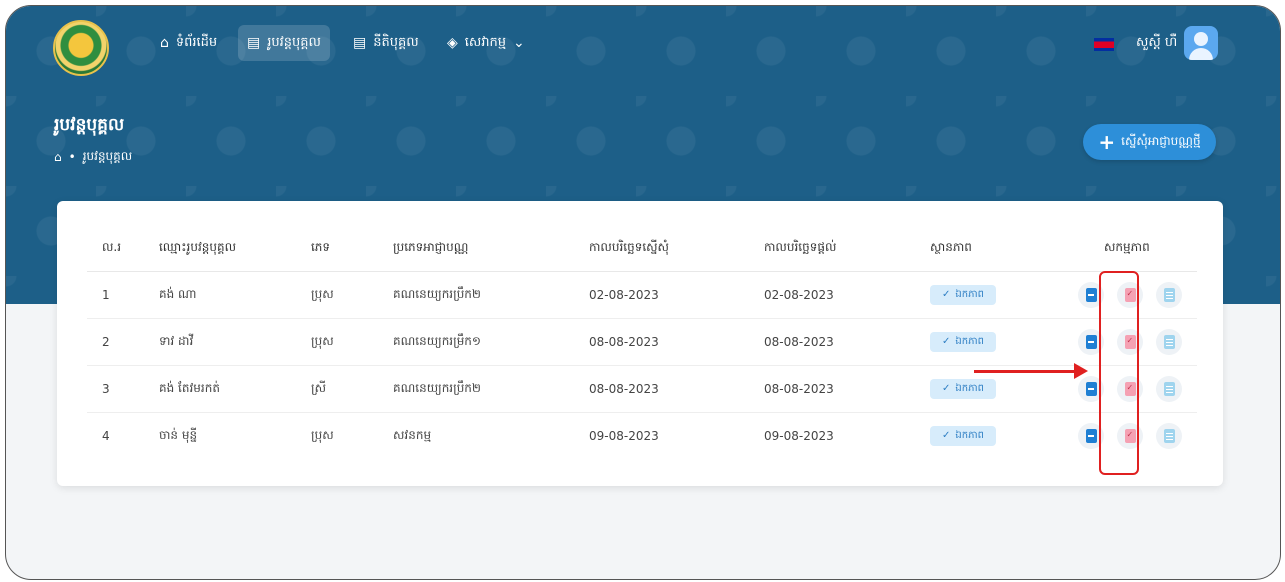  What do you see at coordinates (235, 389) in the screenshot?
I see `cell-name: គង់ តែវមរកត់` at bounding box center [235, 389].